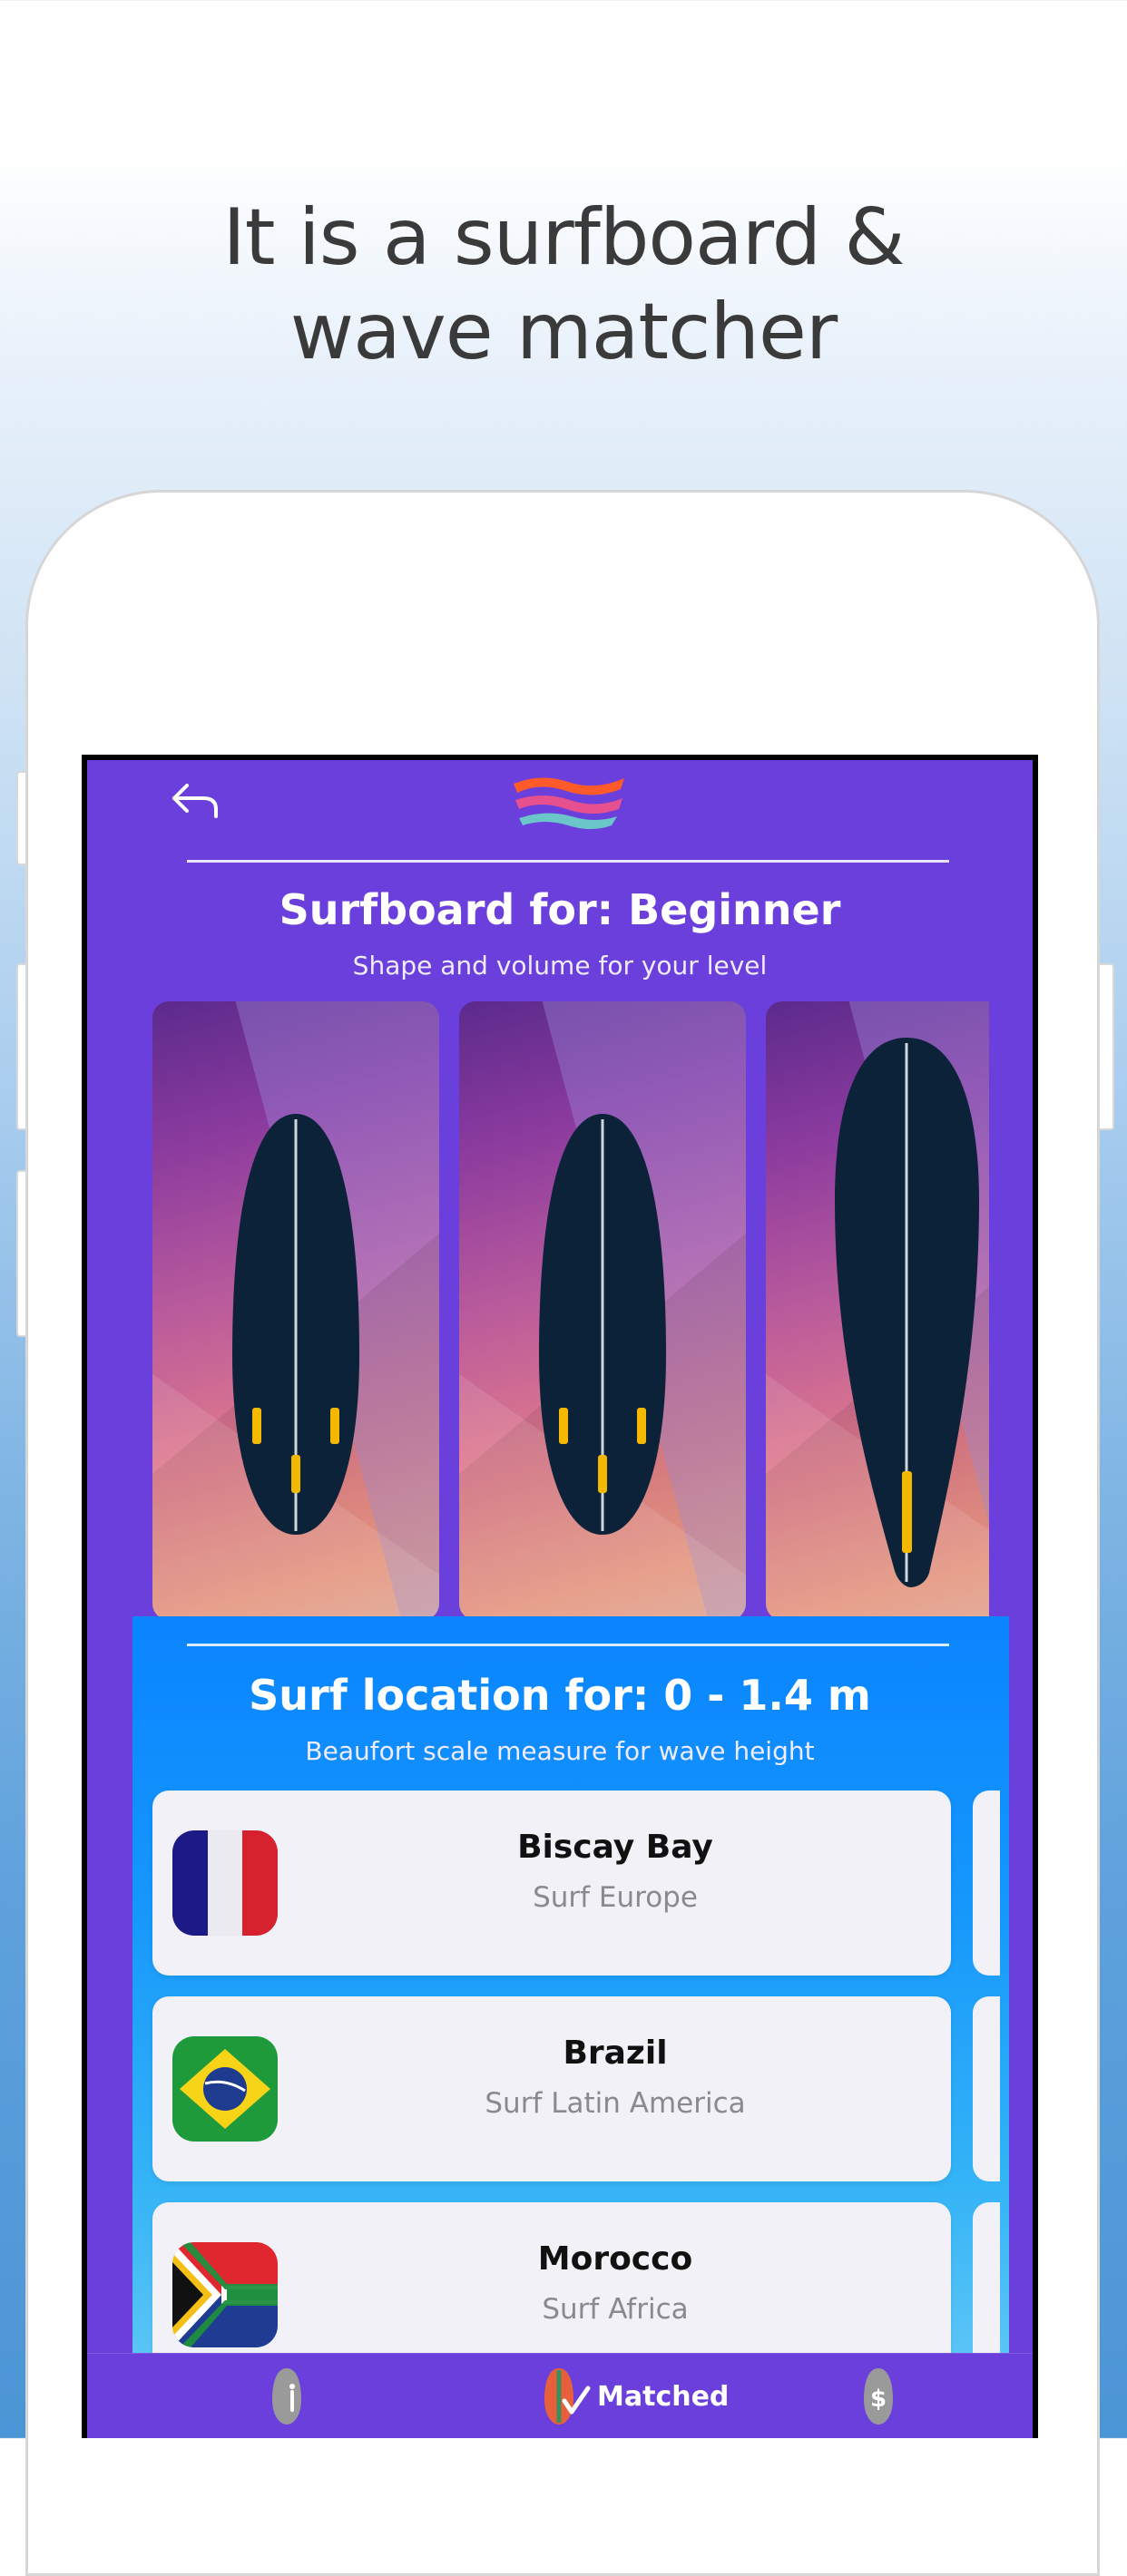 This screenshot has height=2576, width=1127. Describe the element at coordinates (615, 2259) in the screenshot. I see `location-name: Morocco` at that location.